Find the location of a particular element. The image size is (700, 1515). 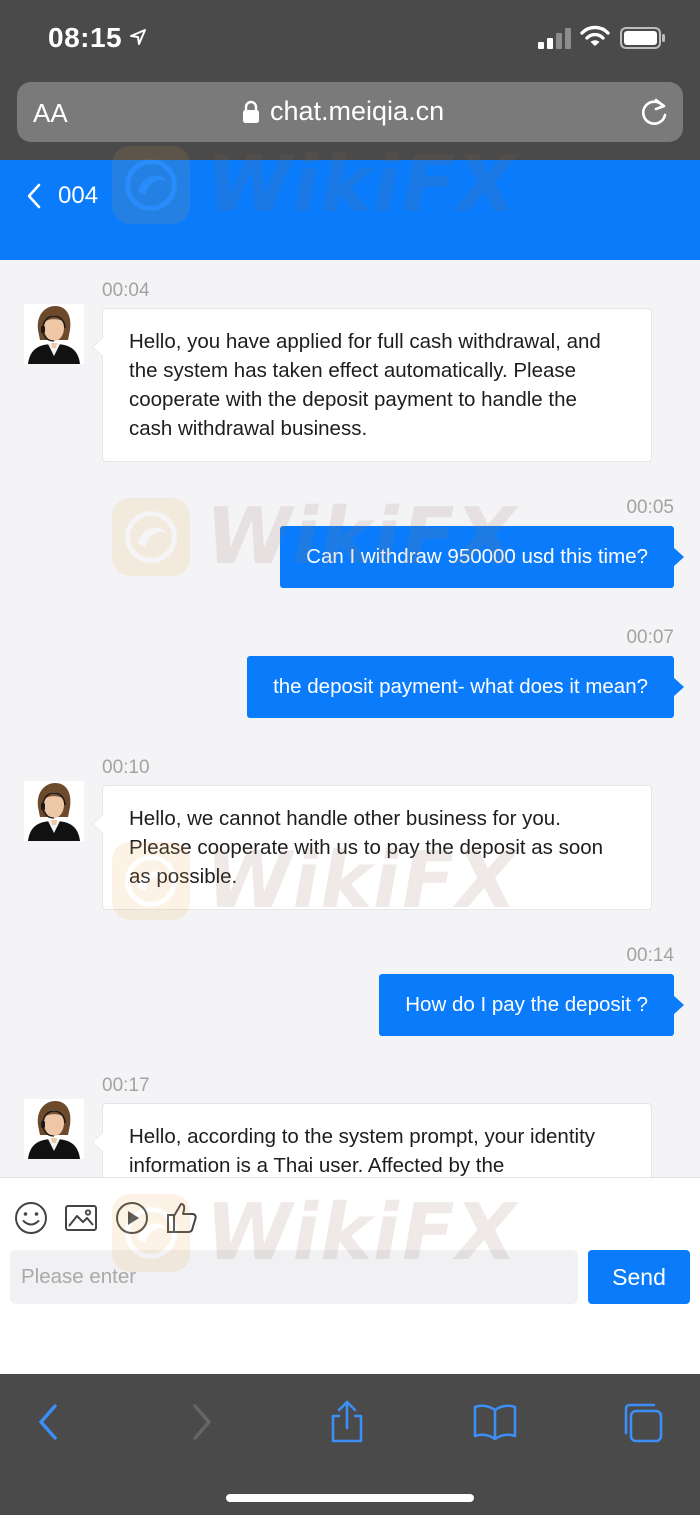

tabs-icon is located at coordinates (643, 1422).